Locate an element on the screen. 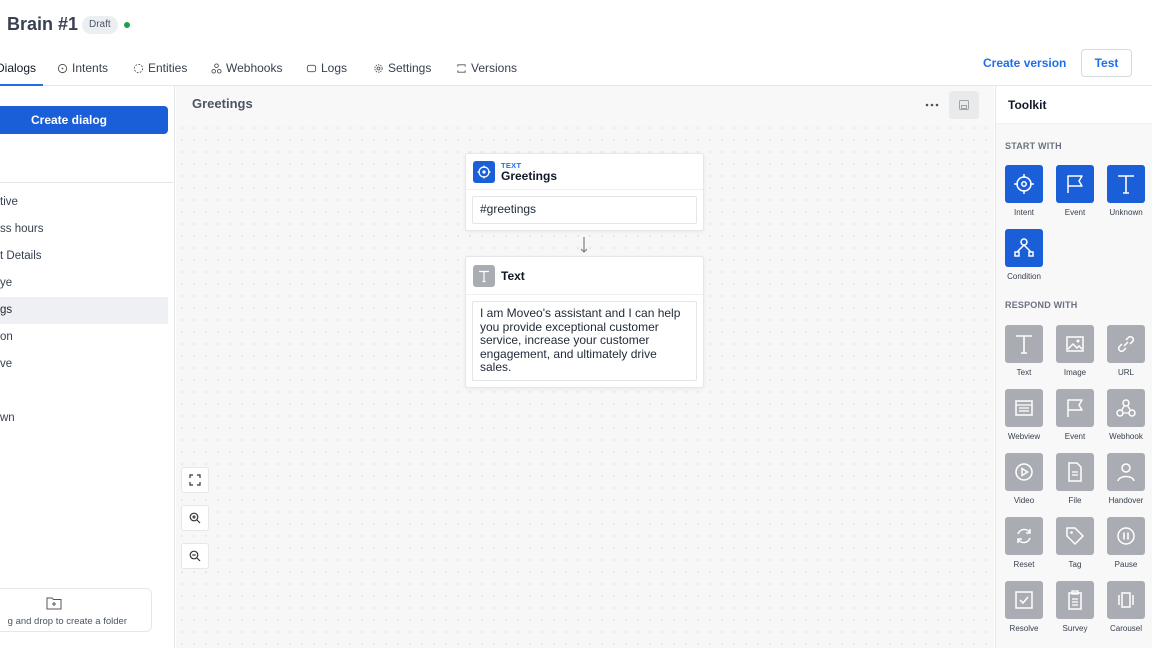 The image size is (1152, 648). condition-icon is located at coordinates (1024, 247).